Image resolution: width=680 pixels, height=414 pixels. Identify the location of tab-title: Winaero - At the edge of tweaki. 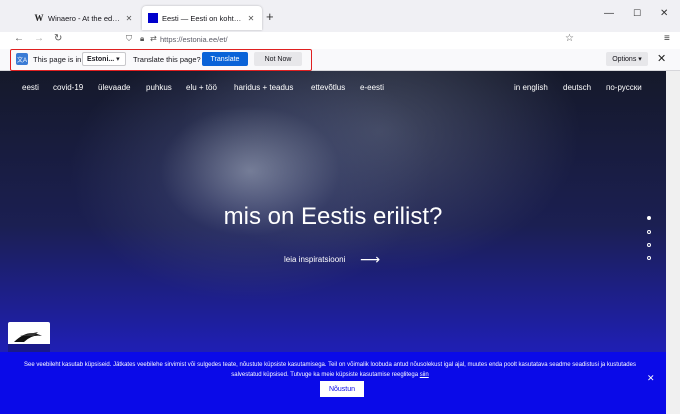
(84, 18).